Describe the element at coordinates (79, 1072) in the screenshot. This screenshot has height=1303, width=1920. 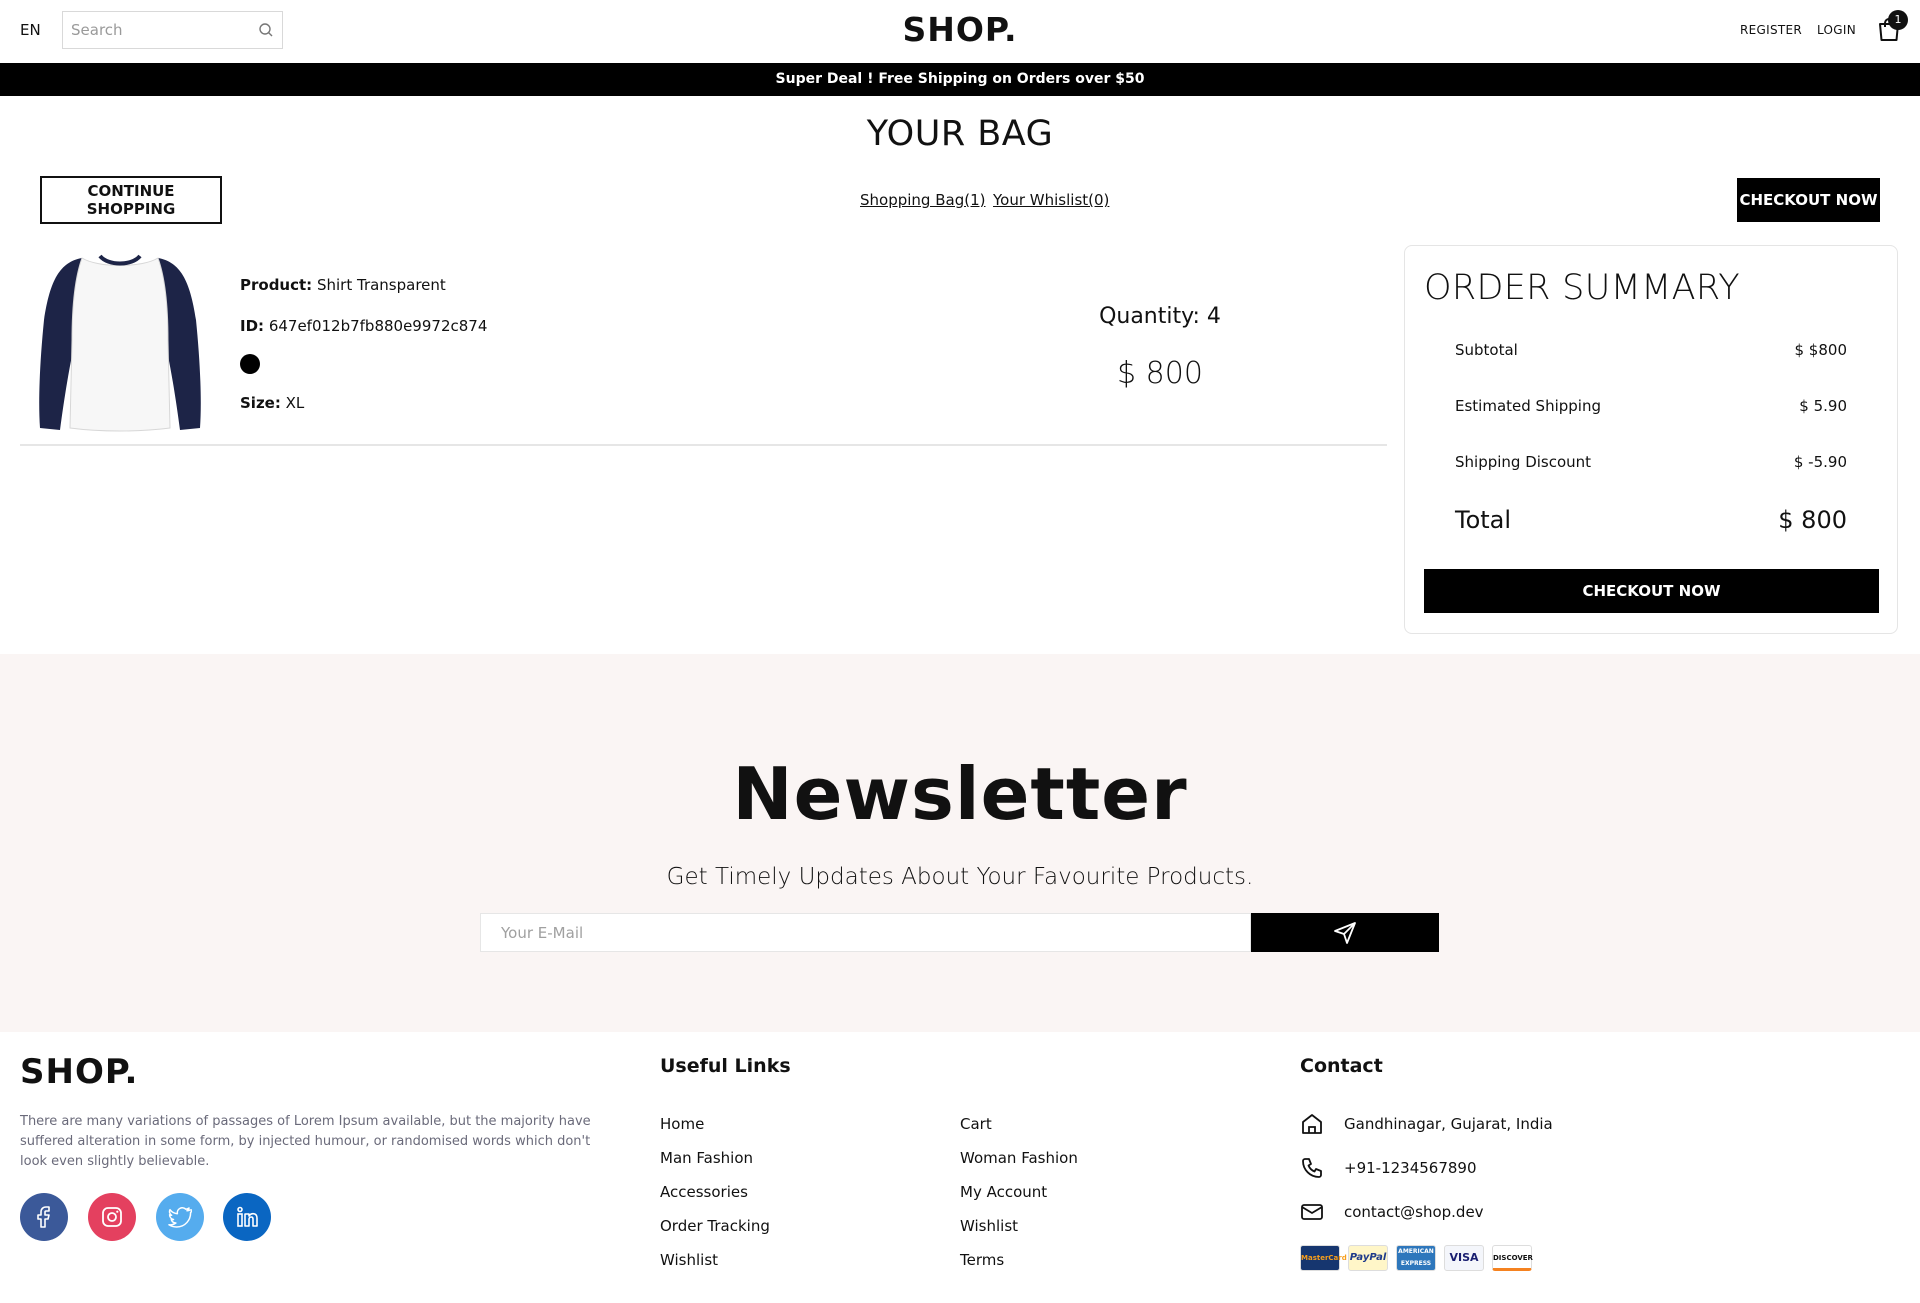
I see `footer-logo: SHOP.` at that location.